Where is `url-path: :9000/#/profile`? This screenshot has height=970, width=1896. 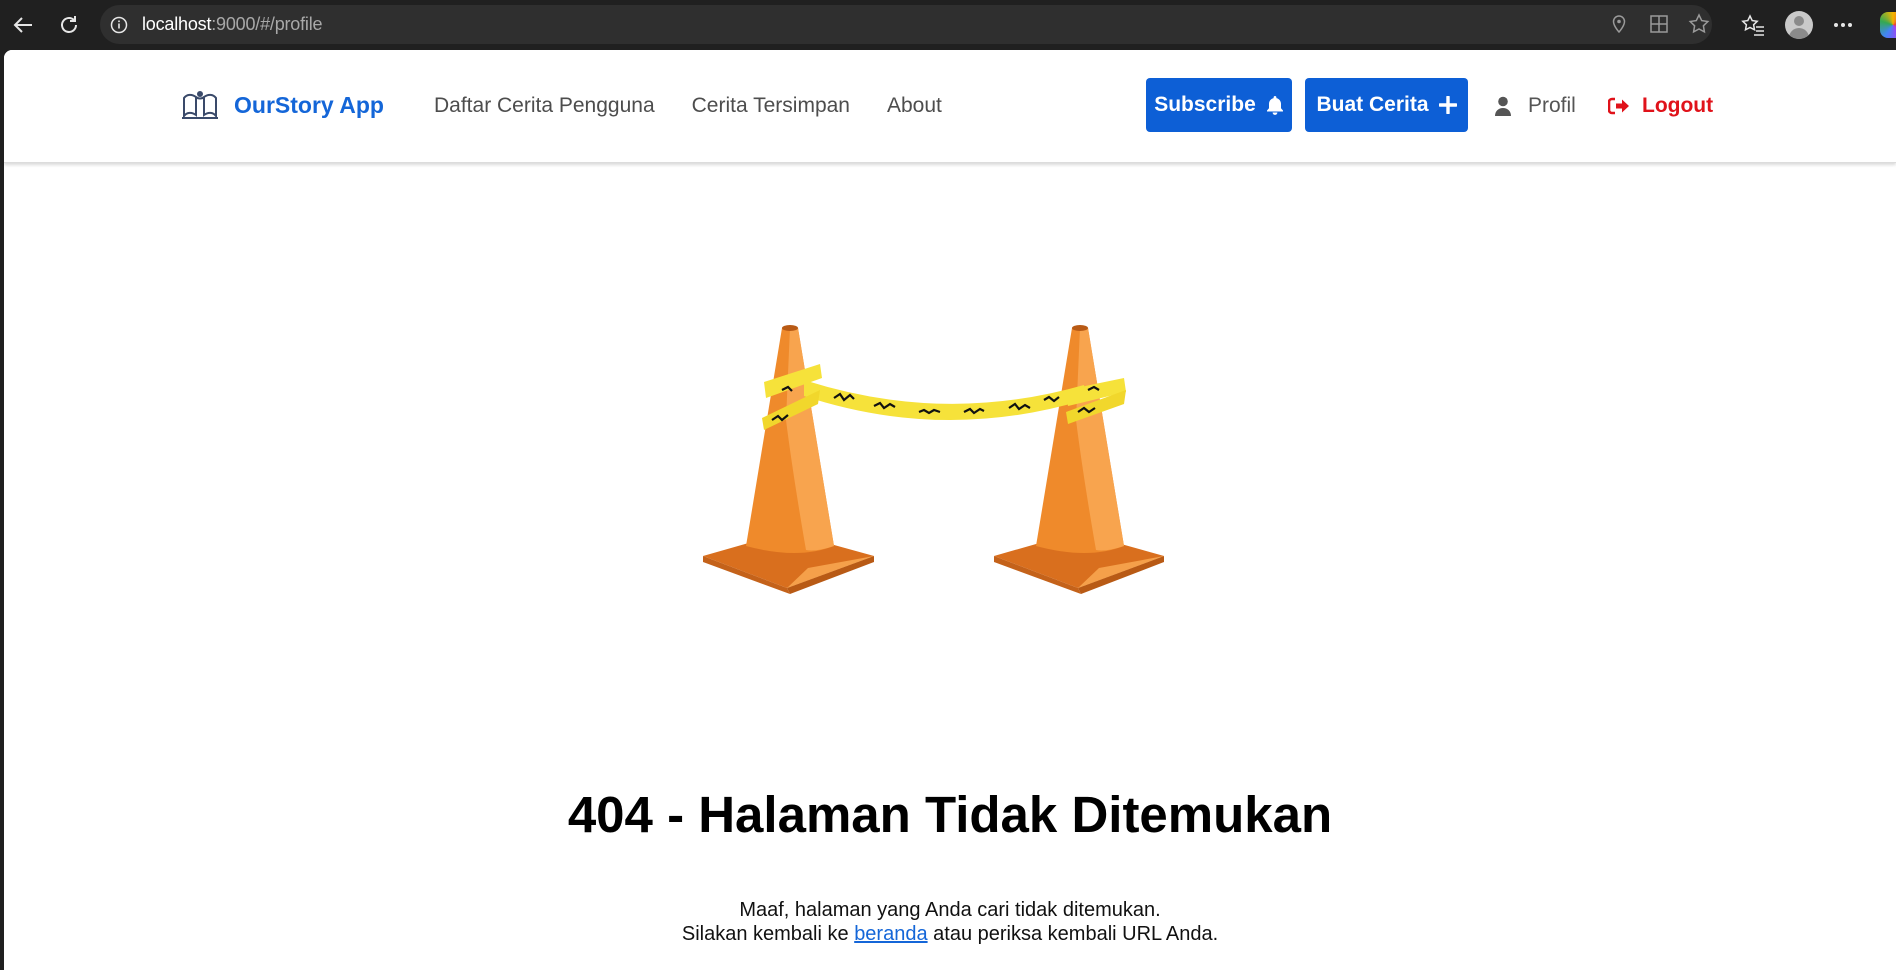 url-path: :9000/#/profile is located at coordinates (267, 24).